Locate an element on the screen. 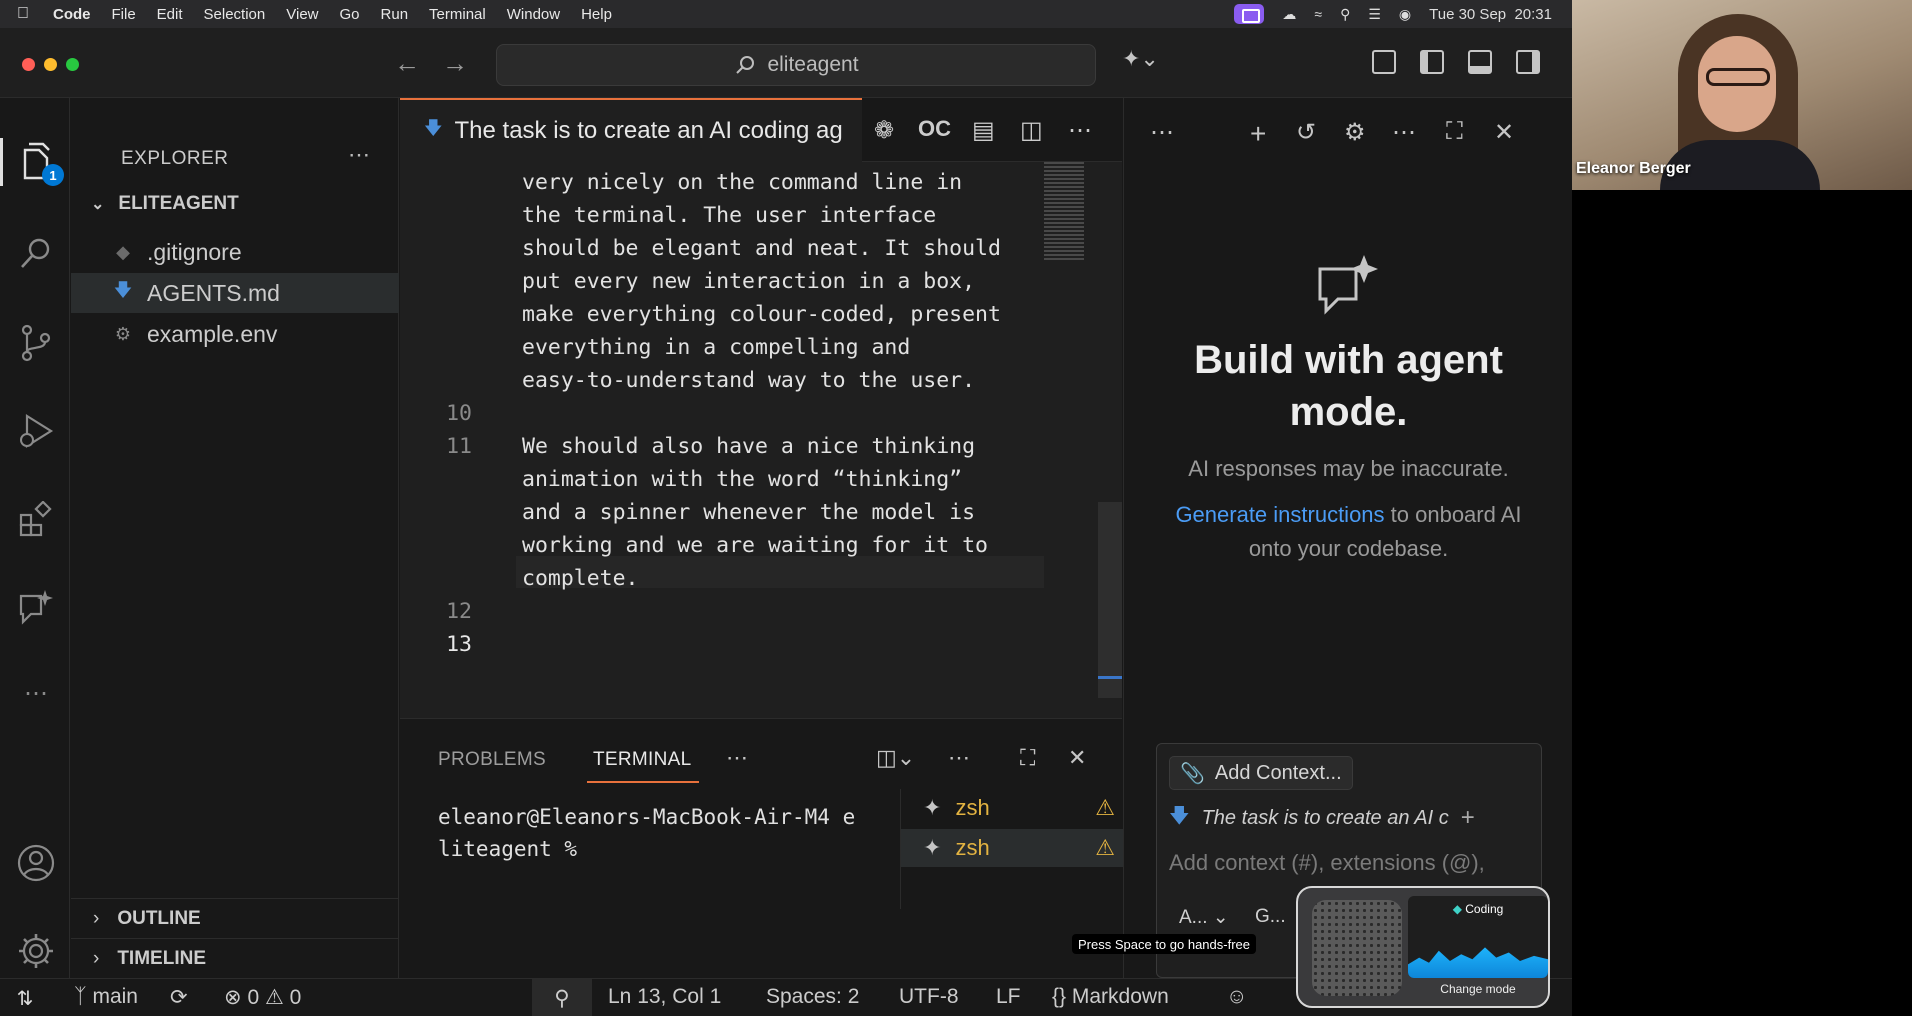 The width and height of the screenshot is (1912, 1016). generate-instructions-link: Generate instructions is located at coordinates (1279, 514).